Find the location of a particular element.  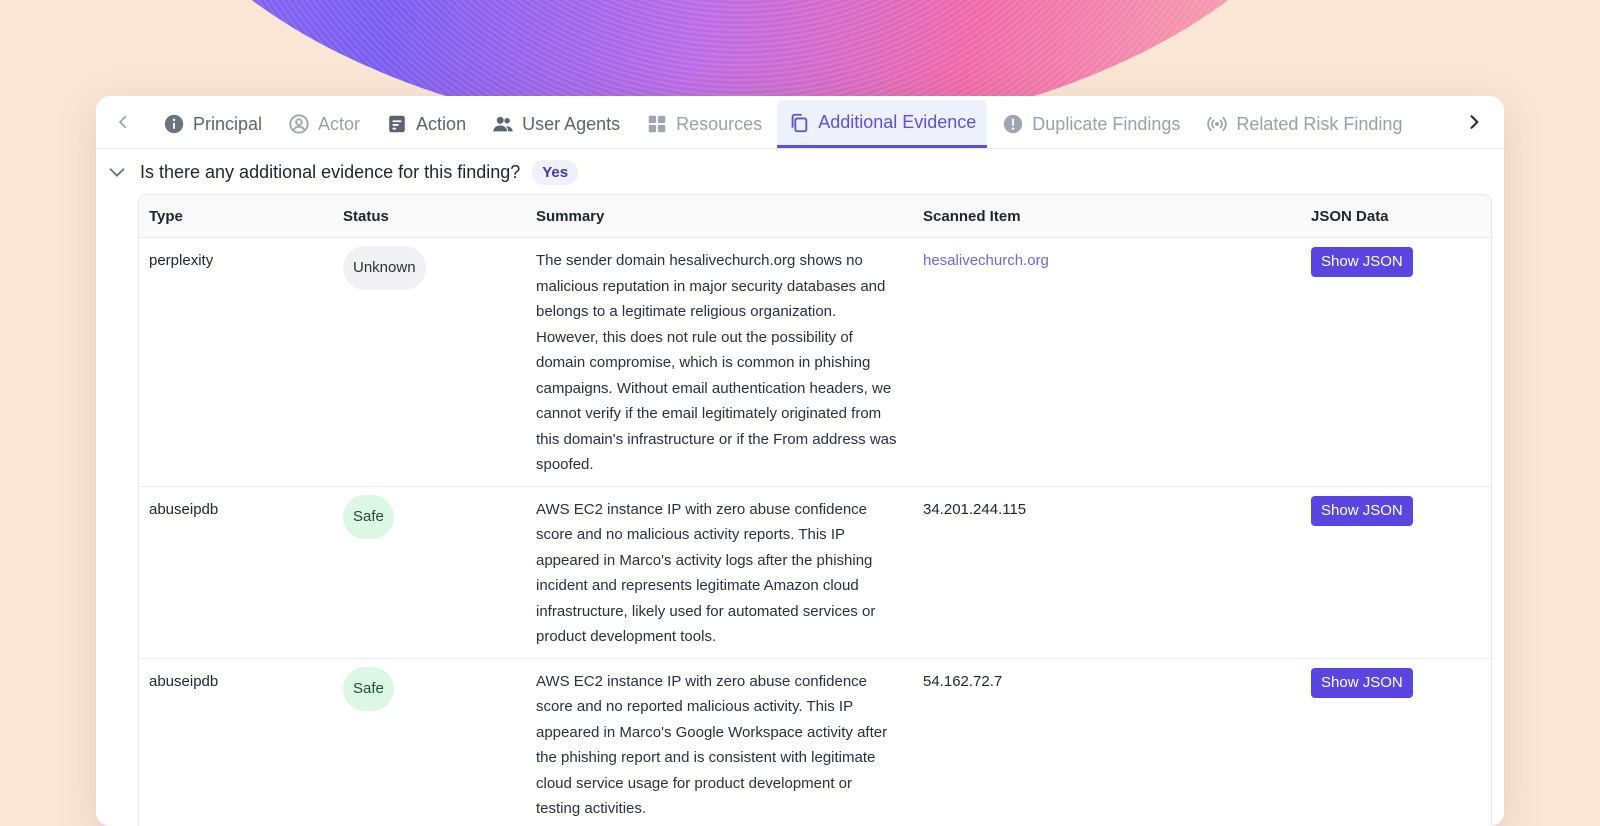

scanned-item-cell: 34.201.244.115 is located at coordinates (1107, 572).